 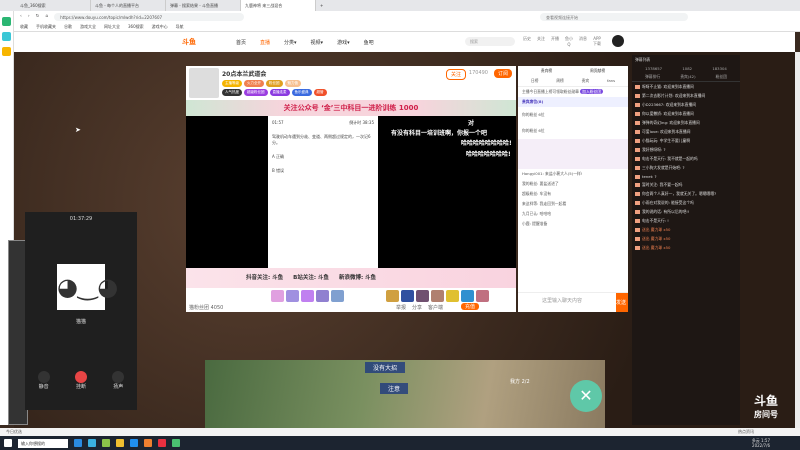 I want to click on danmu-tab: 贵宾(42), so click(x=687, y=77).